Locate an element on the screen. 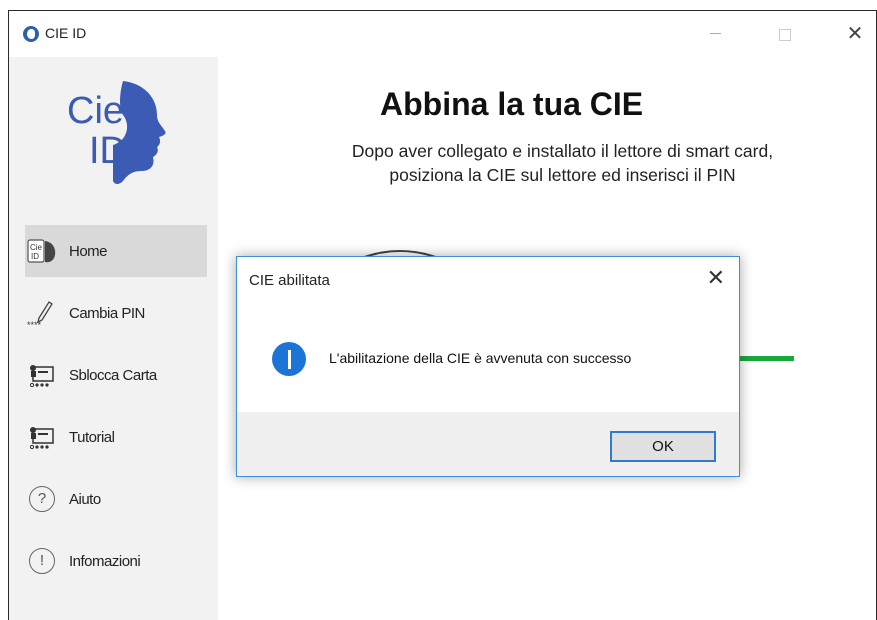 The width and height of the screenshot is (877, 620). svg-text: ID is located at coordinates (35, 256).